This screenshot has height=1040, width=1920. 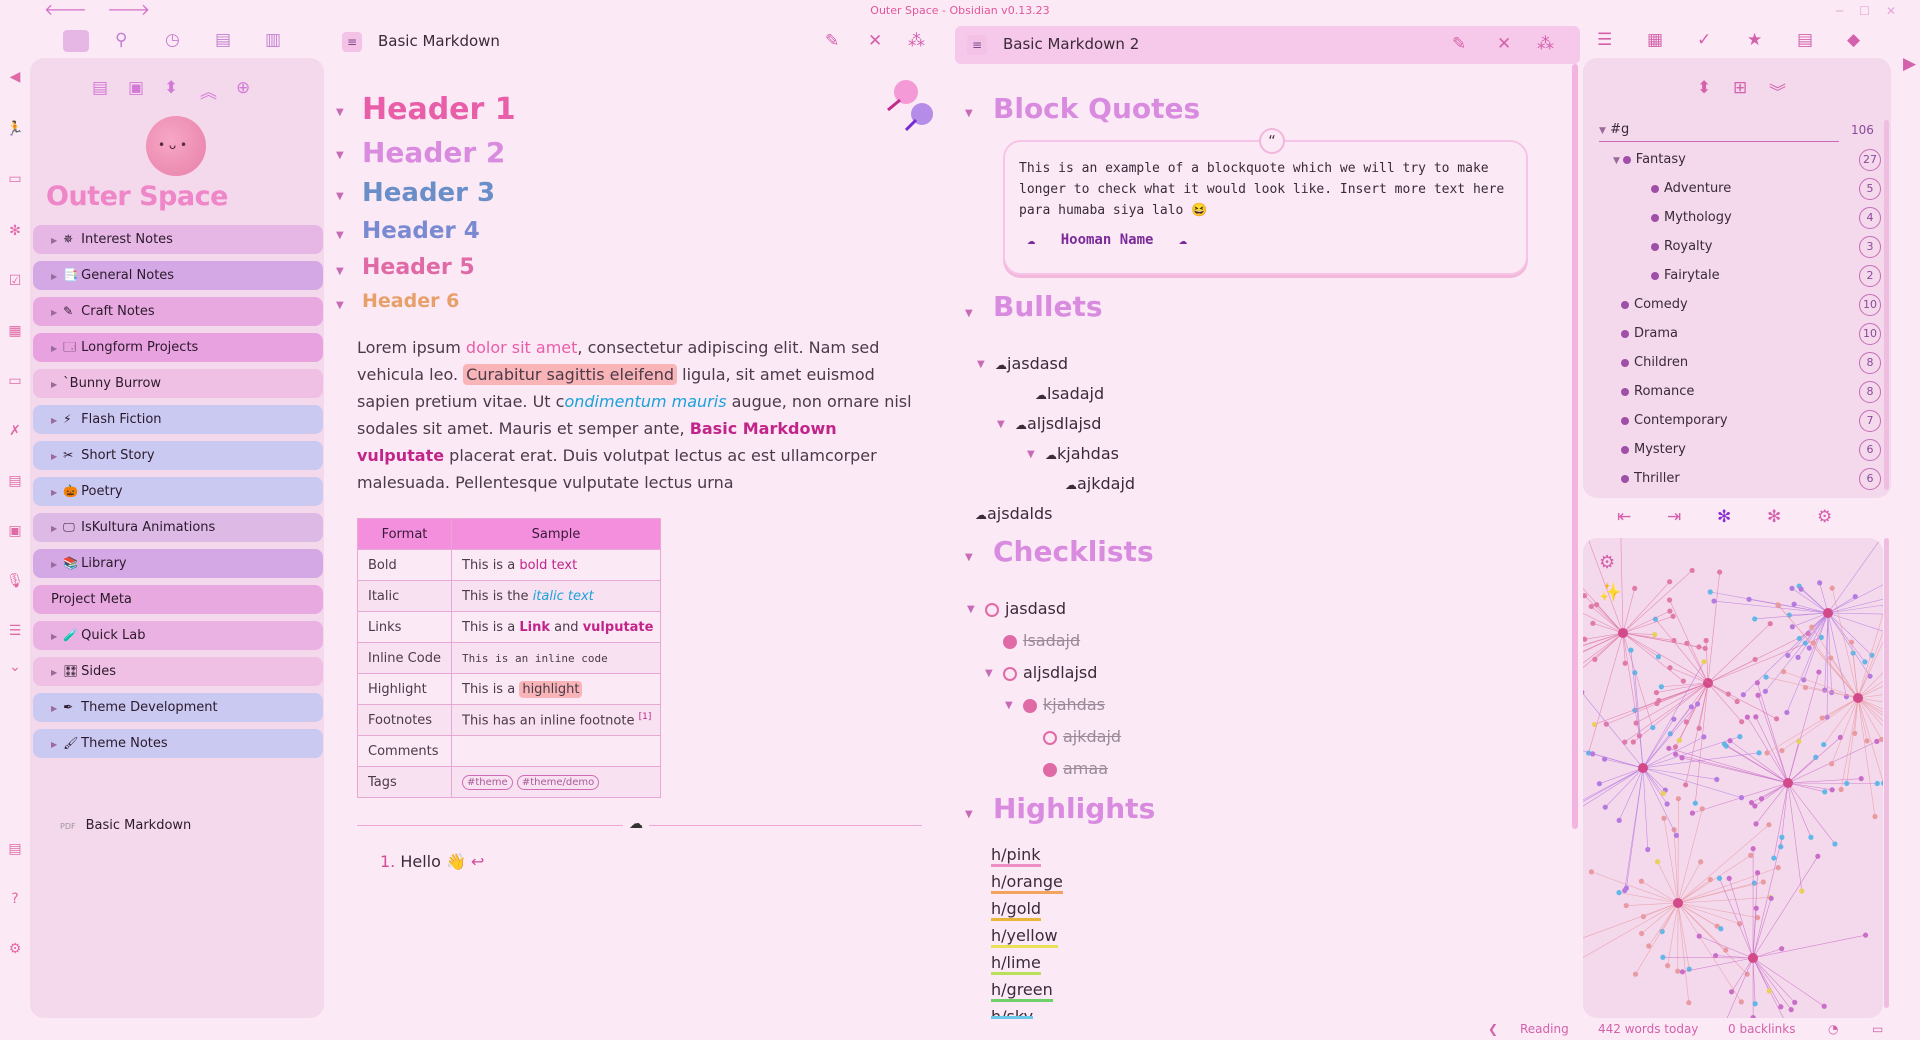 I want to click on tools-icon: ✗, so click(x=15, y=431).